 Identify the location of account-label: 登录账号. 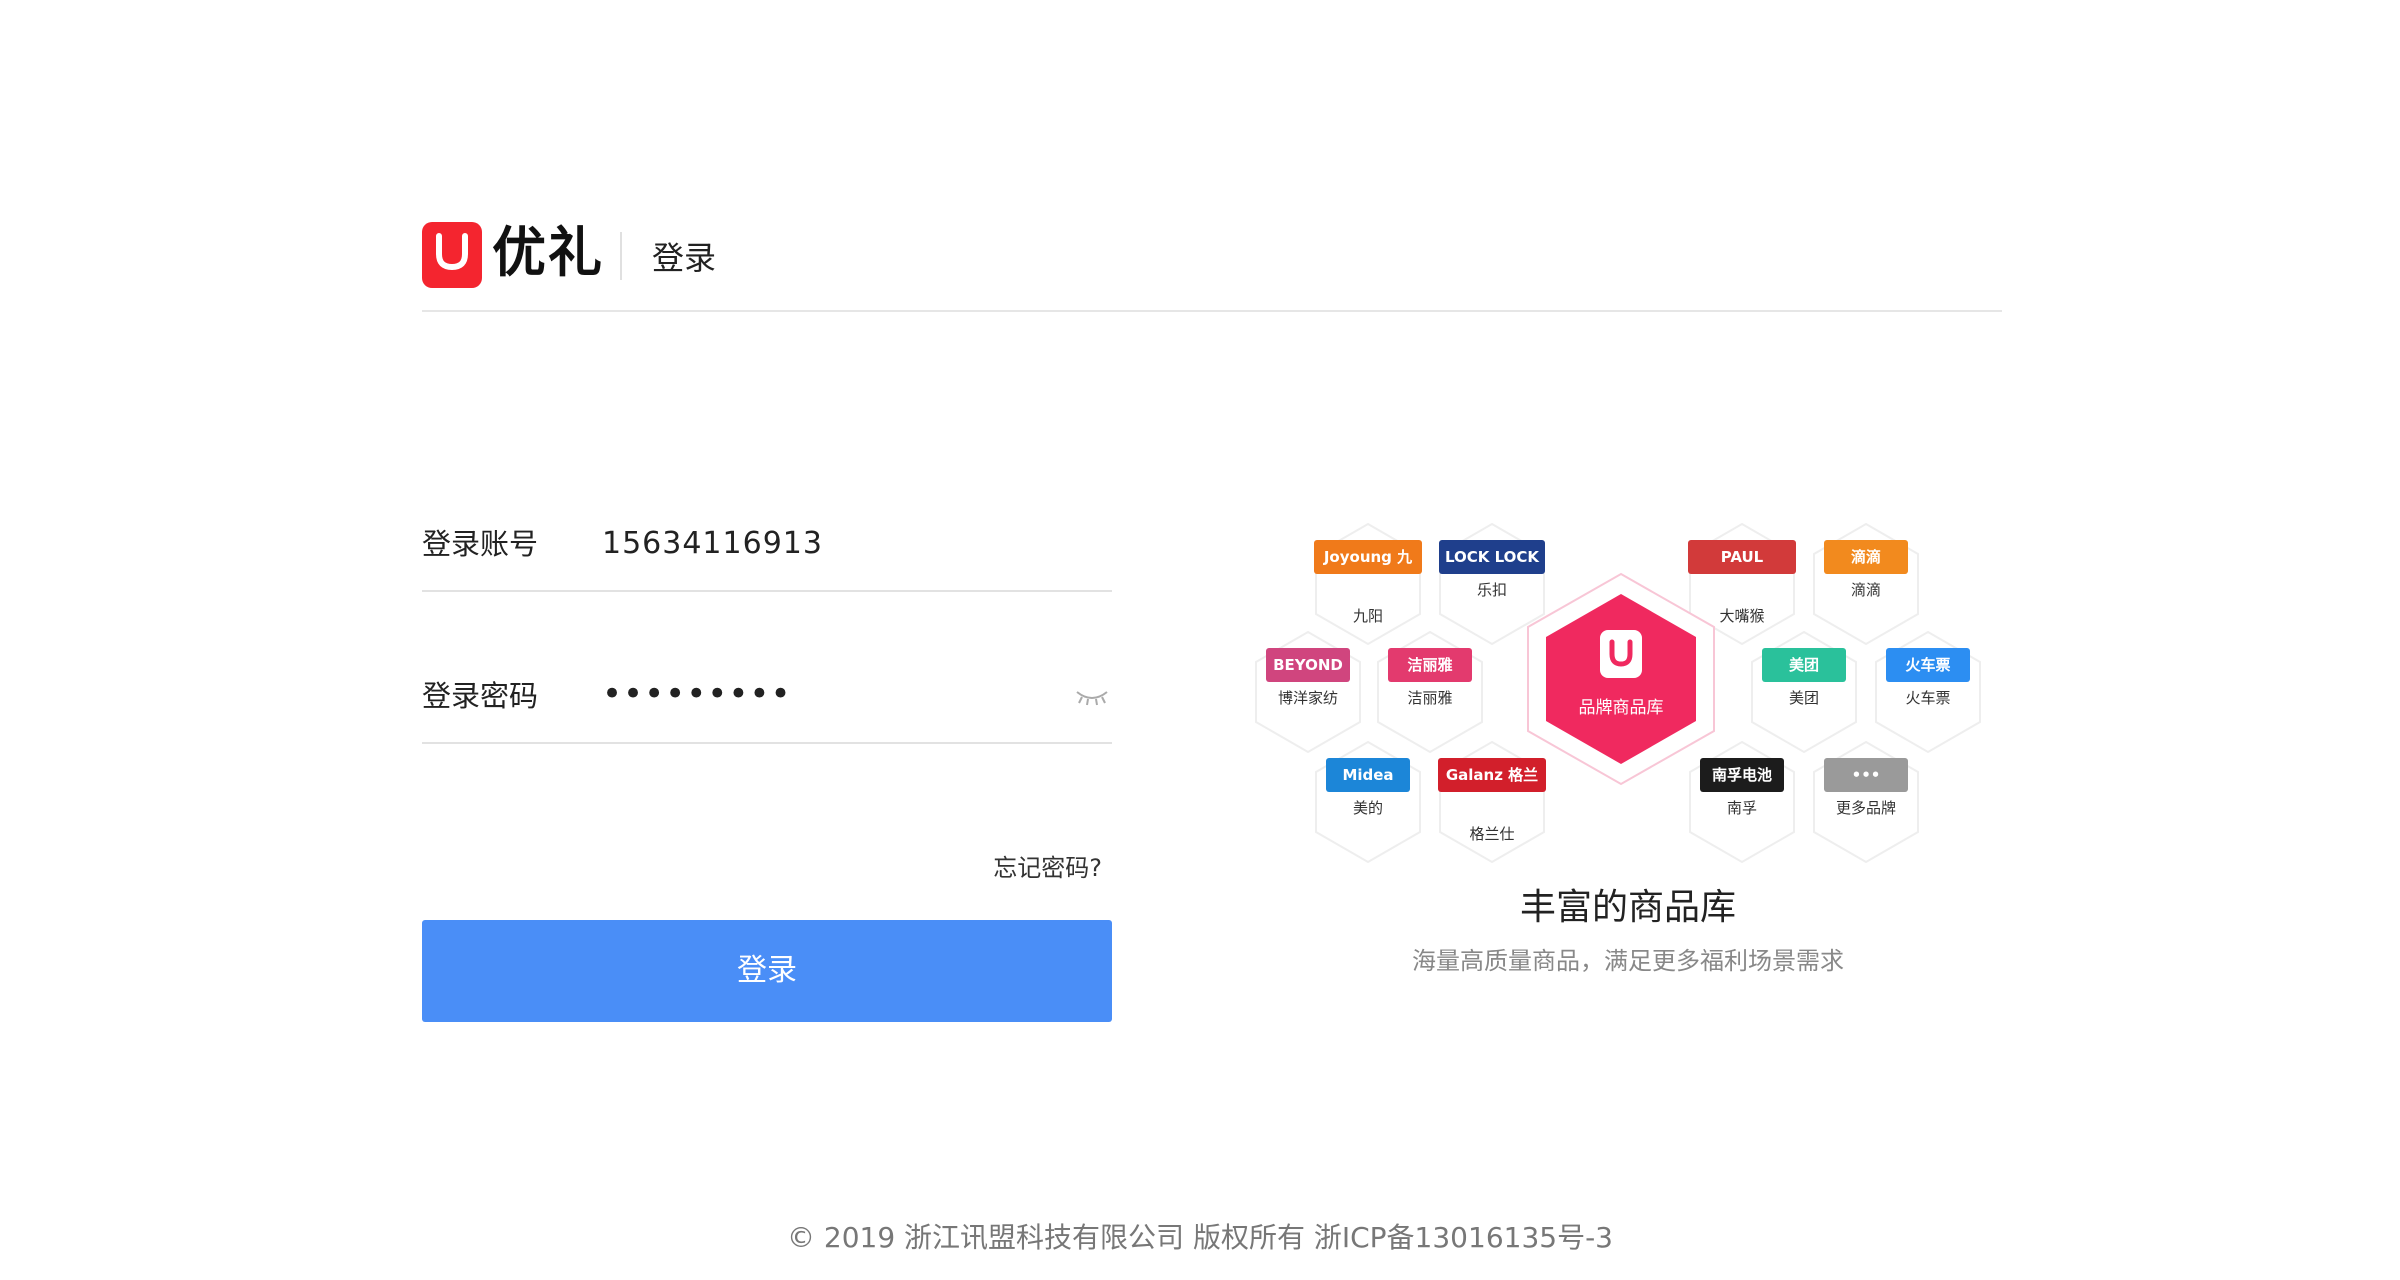
(480, 544).